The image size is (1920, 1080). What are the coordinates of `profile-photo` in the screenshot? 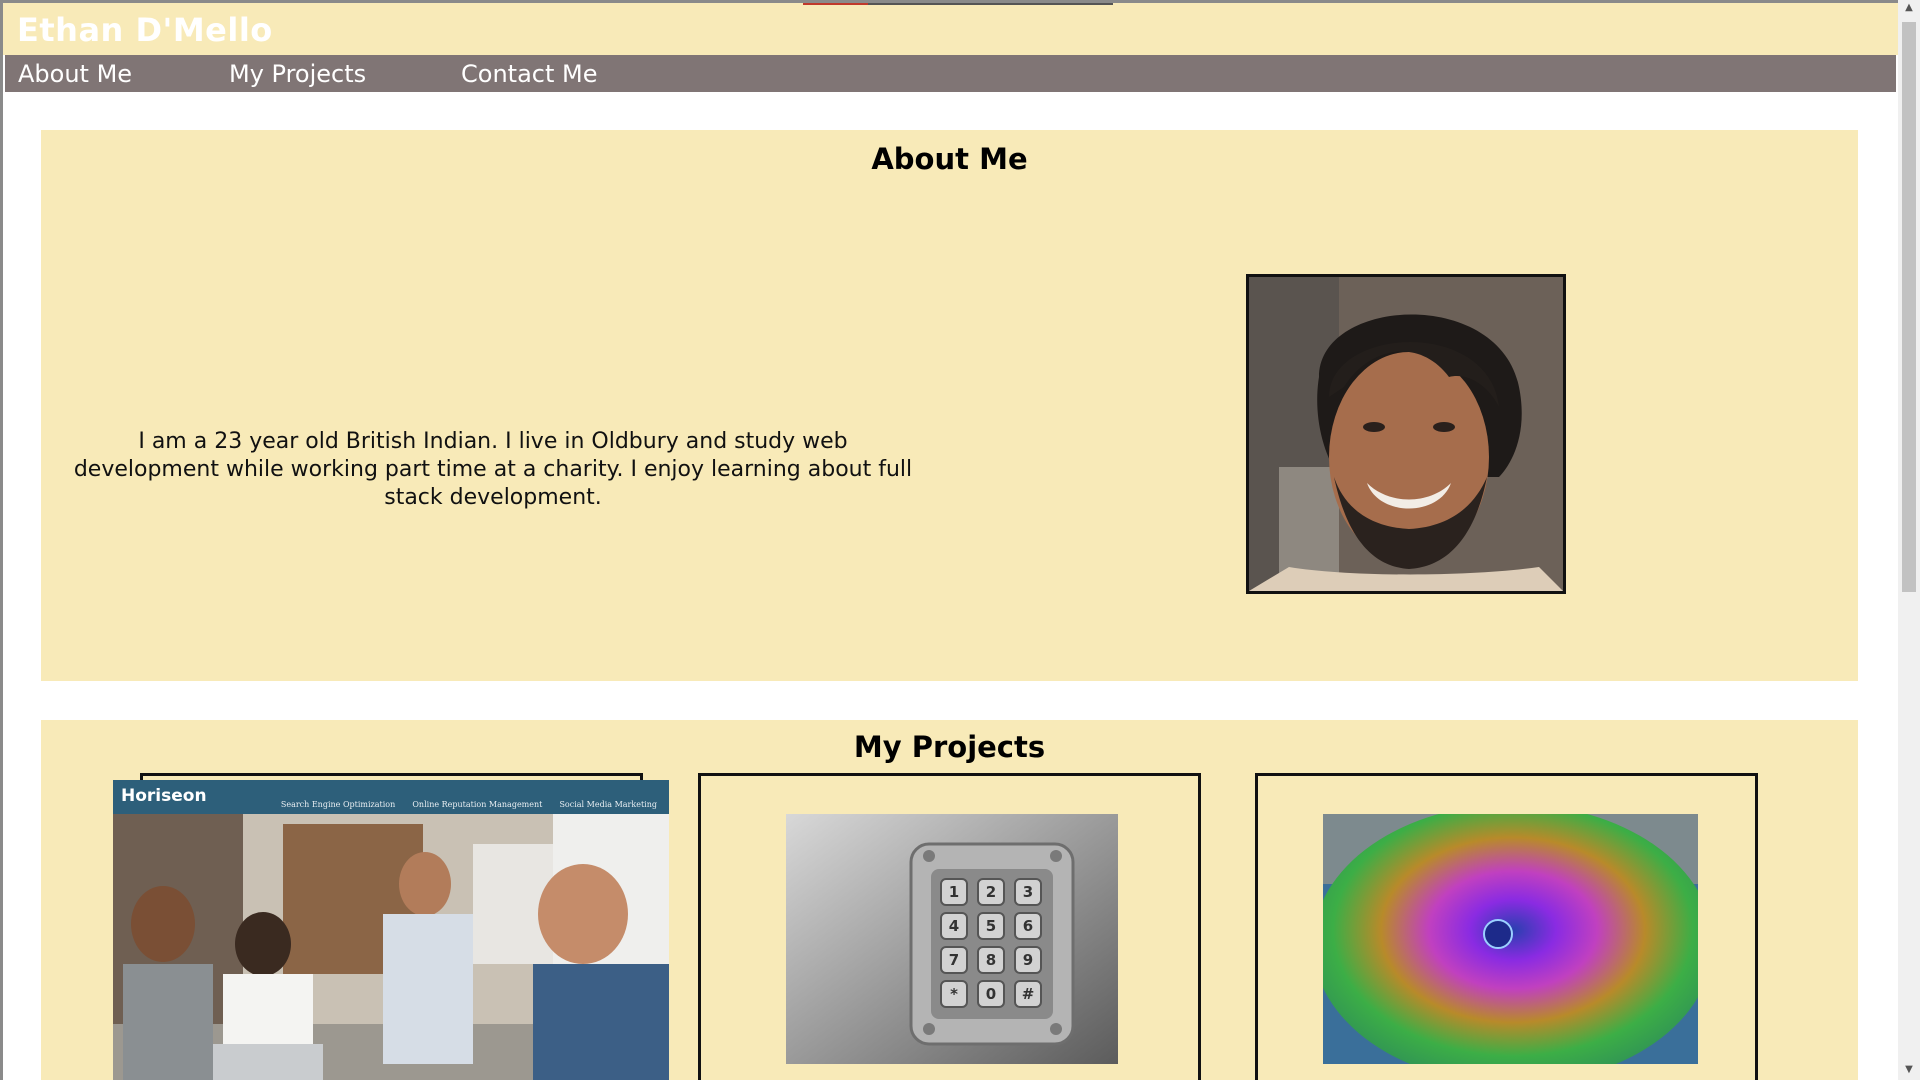 It's located at (1406, 434).